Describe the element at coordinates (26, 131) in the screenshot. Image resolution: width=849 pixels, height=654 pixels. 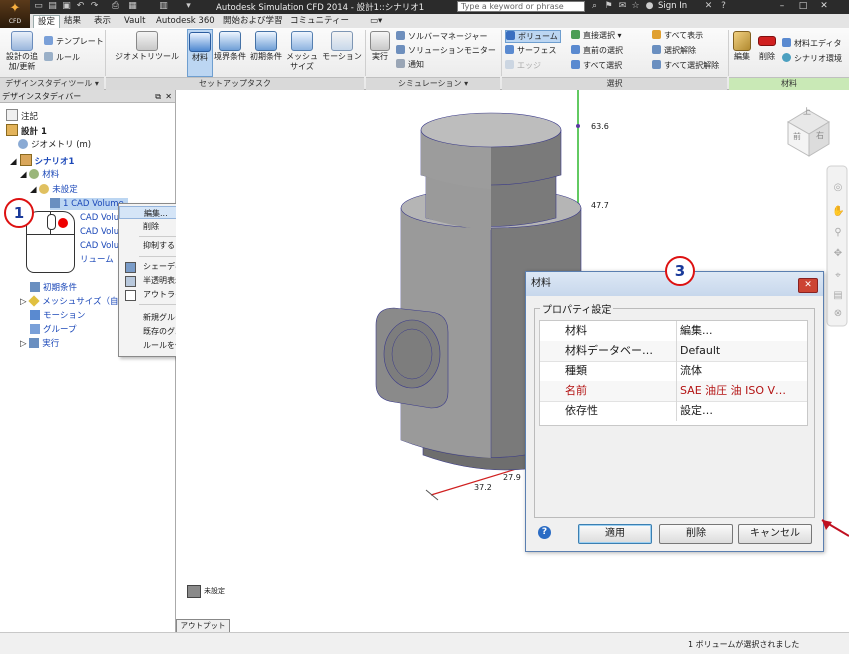
I see `tree-item-design: 設計 1` at that location.